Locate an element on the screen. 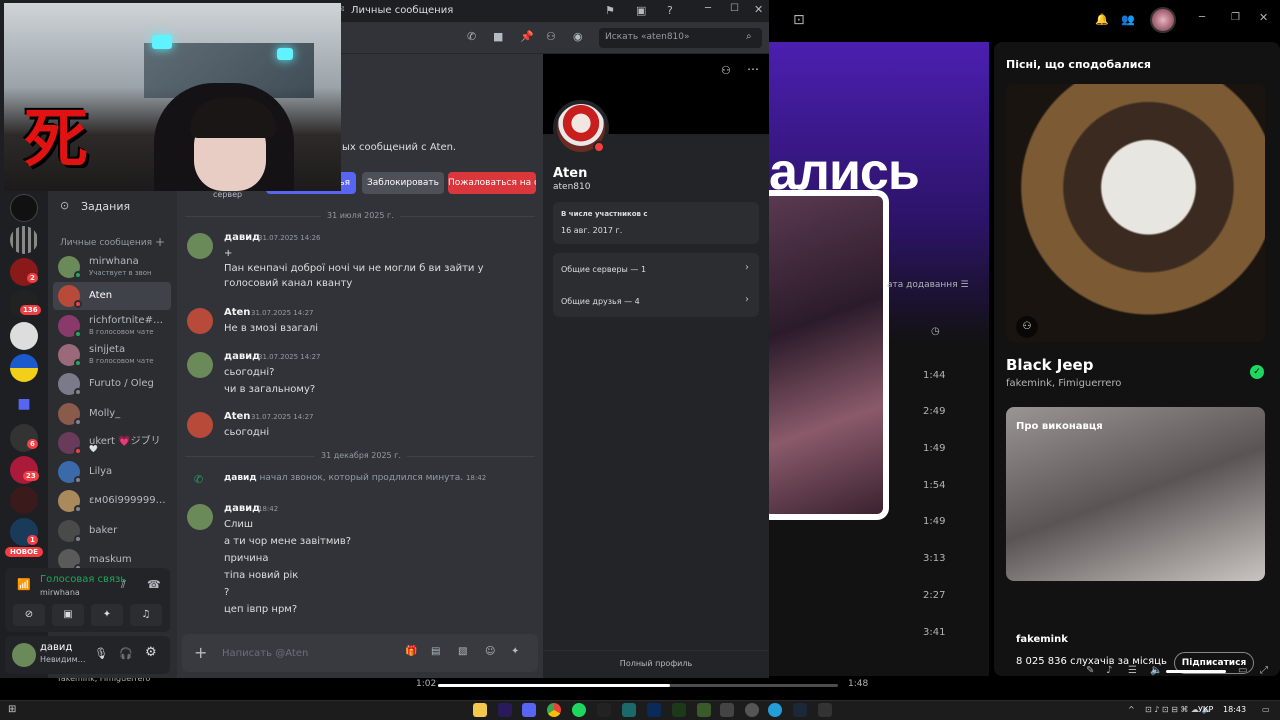 The height and width of the screenshot is (720, 1280). attach-plus-icon: + is located at coordinates (200, 652).